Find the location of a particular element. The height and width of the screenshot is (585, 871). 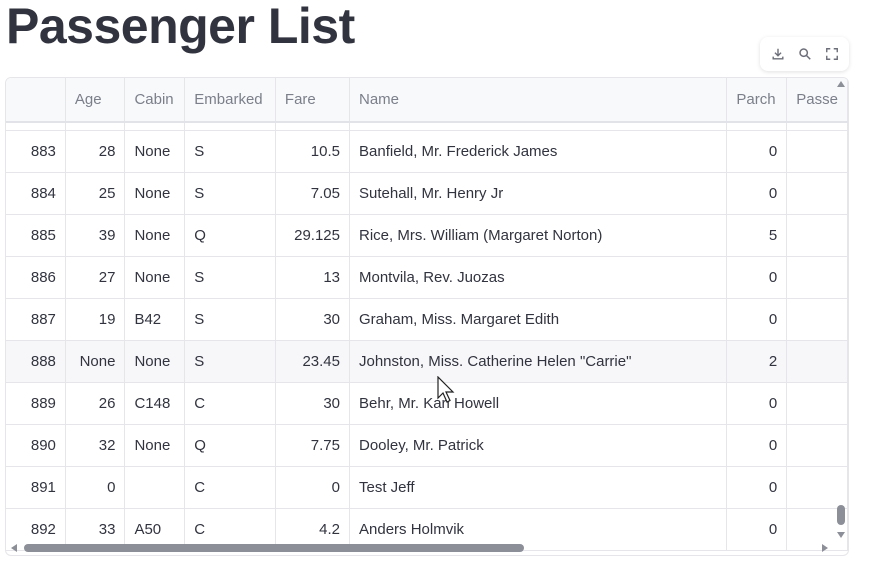

column-header-name: Name is located at coordinates (538, 100).